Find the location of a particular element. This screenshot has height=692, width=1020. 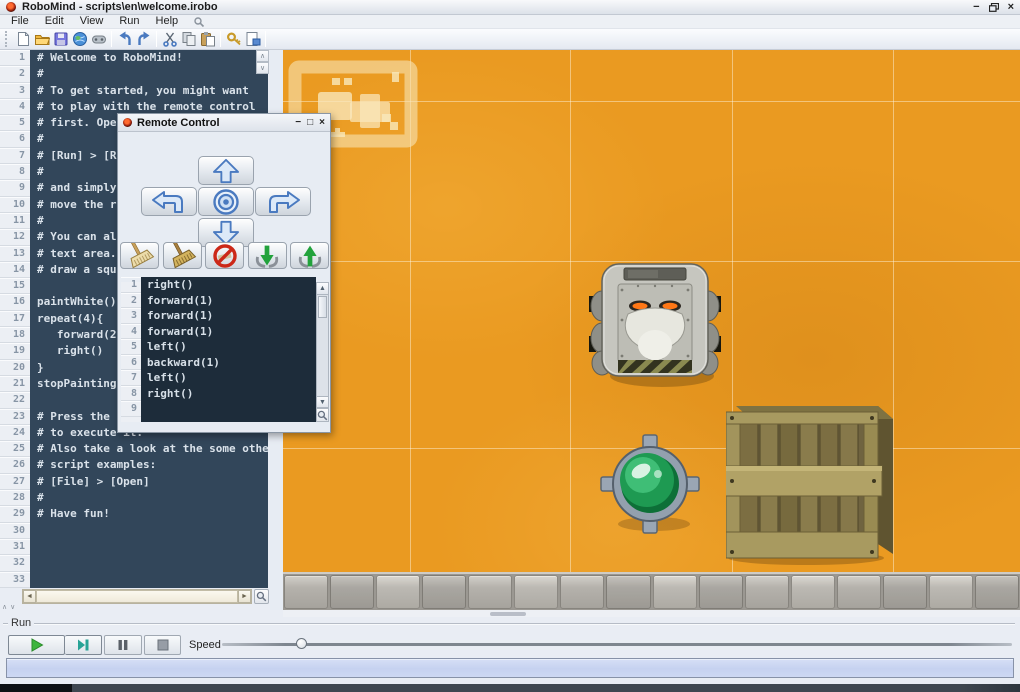

stop-button is located at coordinates (162, 645).